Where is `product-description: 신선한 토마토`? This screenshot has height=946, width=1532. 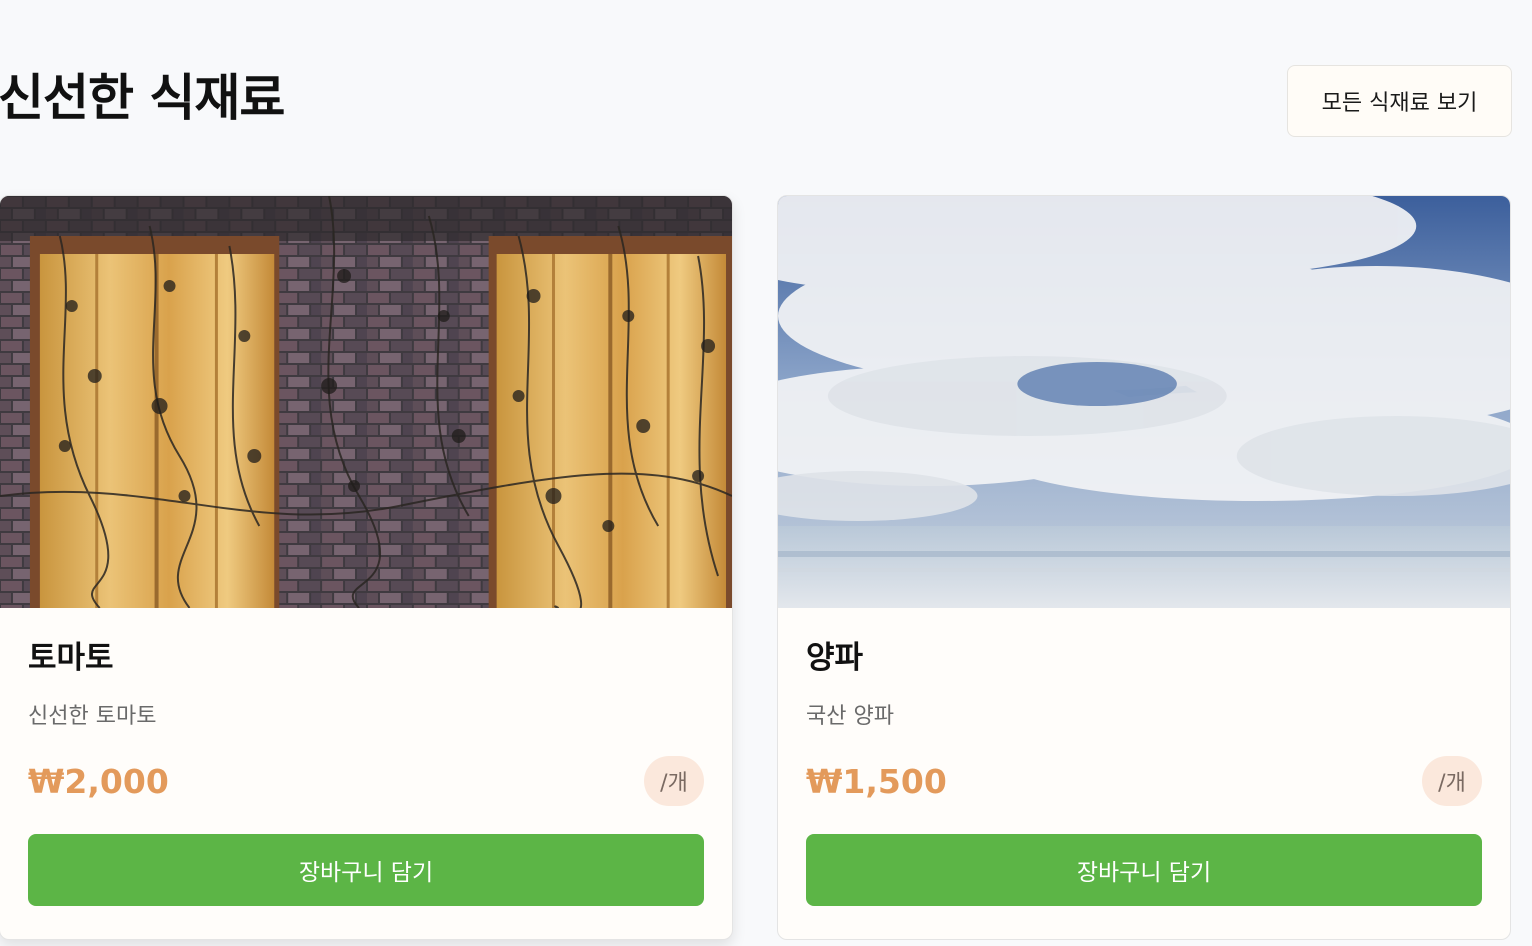 product-description: 신선한 토마토 is located at coordinates (92, 716).